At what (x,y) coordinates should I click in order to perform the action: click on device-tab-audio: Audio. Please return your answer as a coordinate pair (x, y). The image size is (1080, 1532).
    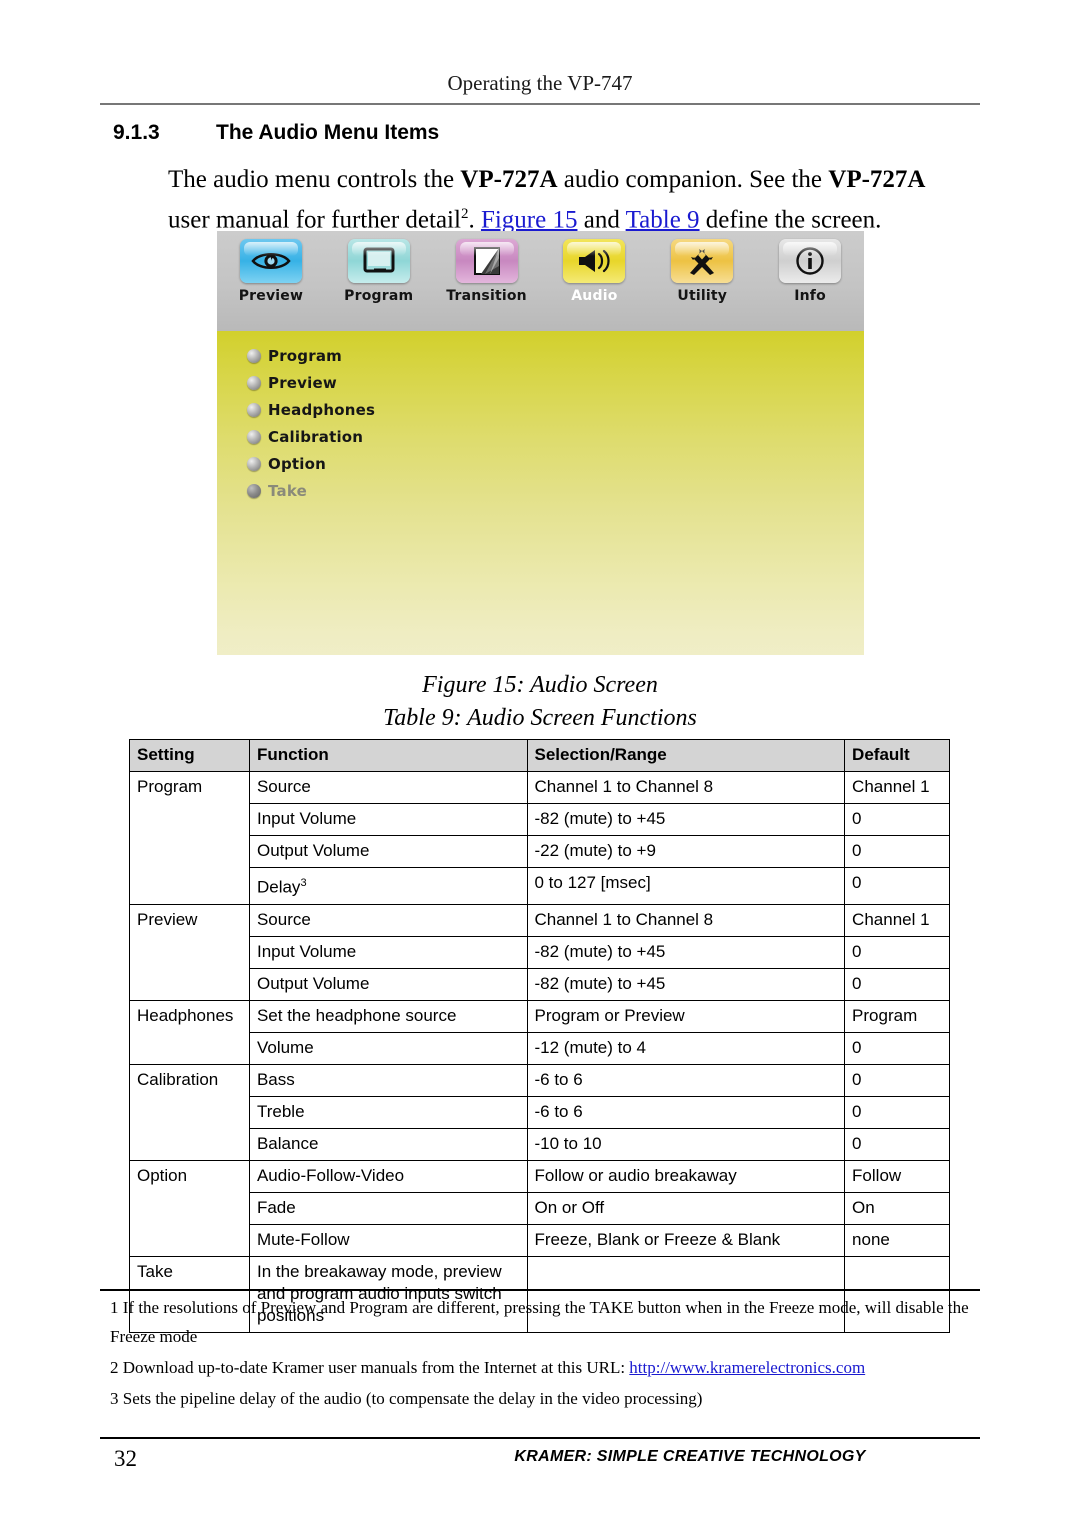
    Looking at the image, I should click on (594, 271).